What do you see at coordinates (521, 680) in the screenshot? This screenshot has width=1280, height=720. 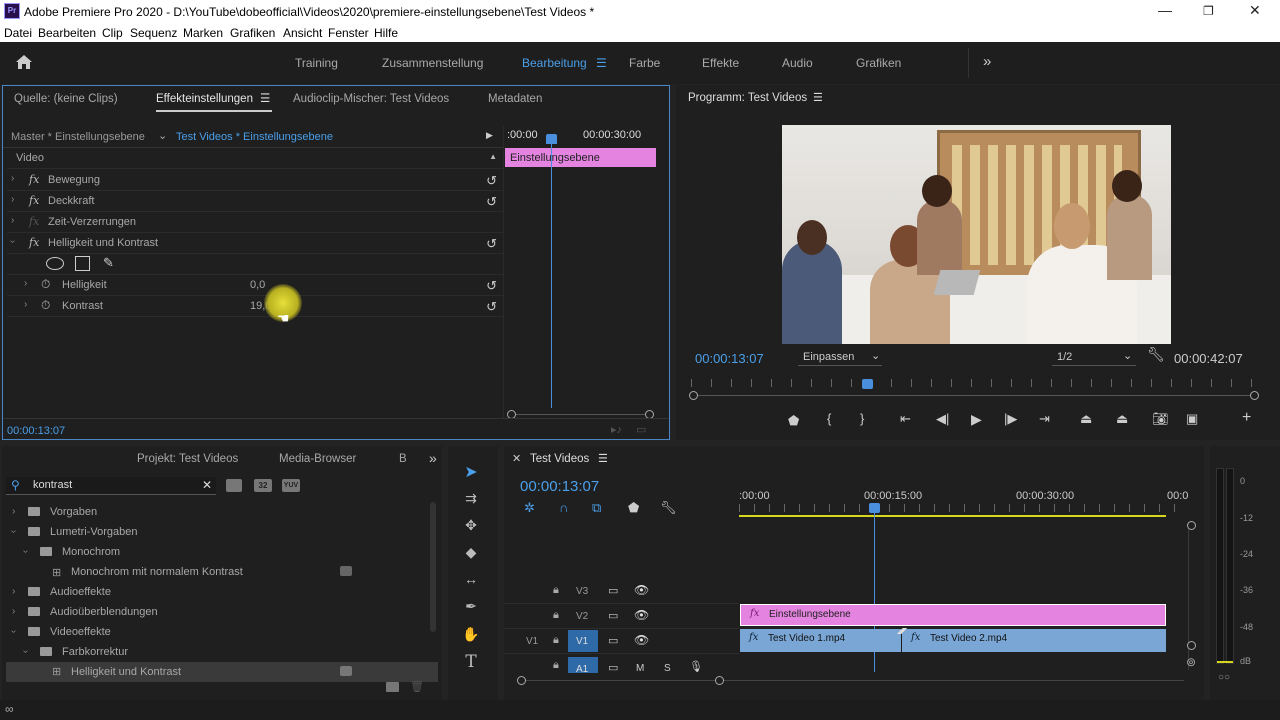 I see `hscroll-handle-left` at bounding box center [521, 680].